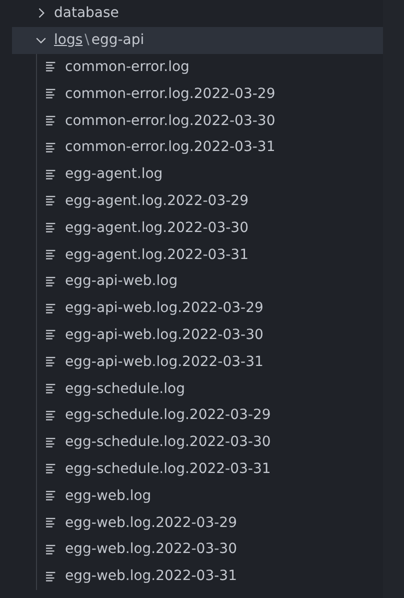 The width and height of the screenshot is (404, 598). What do you see at coordinates (68, 40) in the screenshot?
I see `folder-name: logs` at bounding box center [68, 40].